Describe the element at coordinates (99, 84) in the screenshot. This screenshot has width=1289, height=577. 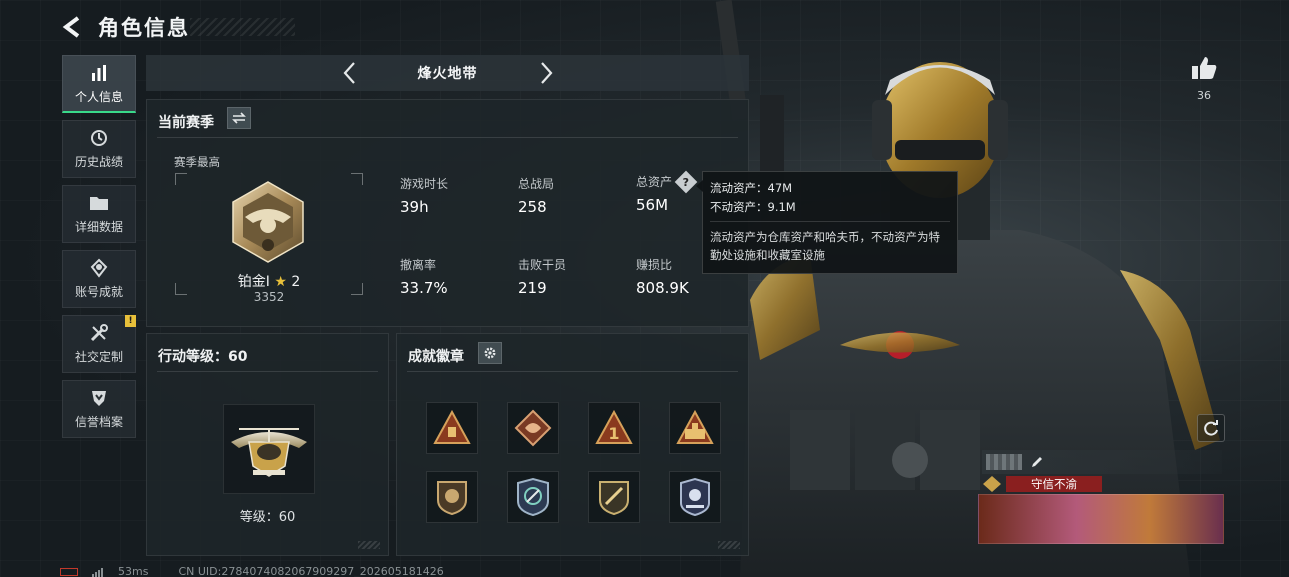
I see `sidebar-item-personal-info: 个人信息` at that location.